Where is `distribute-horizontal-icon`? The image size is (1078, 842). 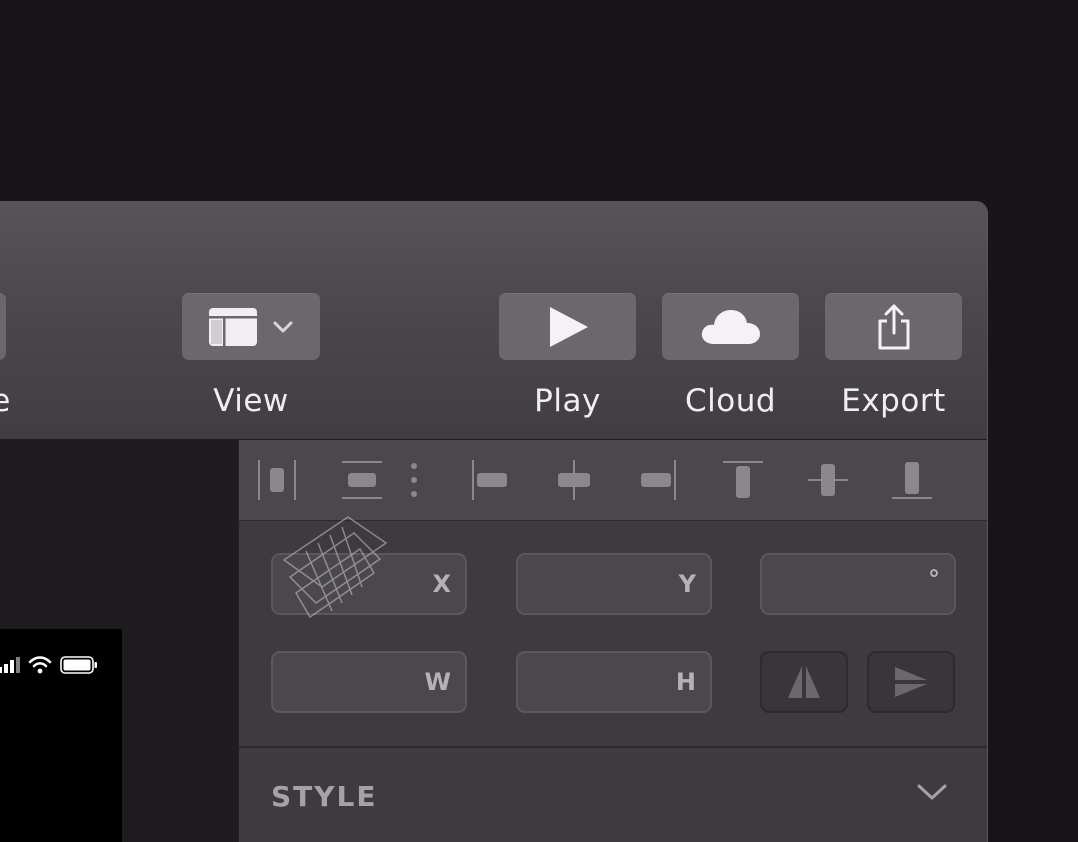 distribute-horizontal-icon is located at coordinates (277, 480).